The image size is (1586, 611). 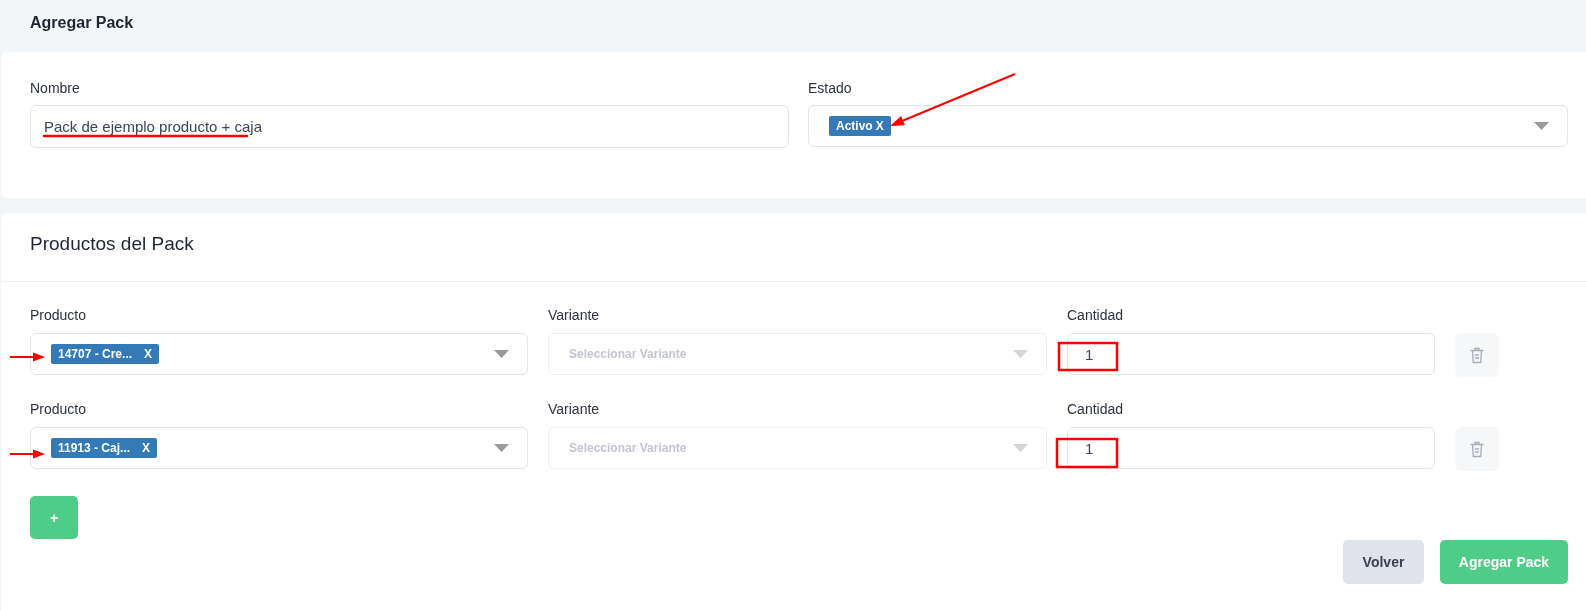 What do you see at coordinates (793, 247) in the screenshot?
I see `section-title: Productos del Pack` at bounding box center [793, 247].